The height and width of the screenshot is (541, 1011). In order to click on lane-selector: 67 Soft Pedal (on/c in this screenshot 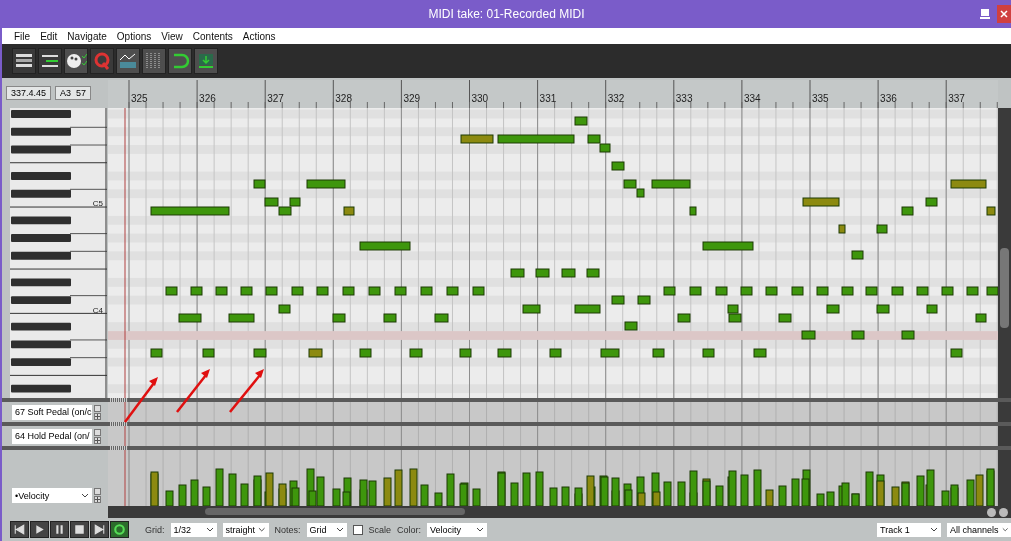, I will do `click(52, 412)`.